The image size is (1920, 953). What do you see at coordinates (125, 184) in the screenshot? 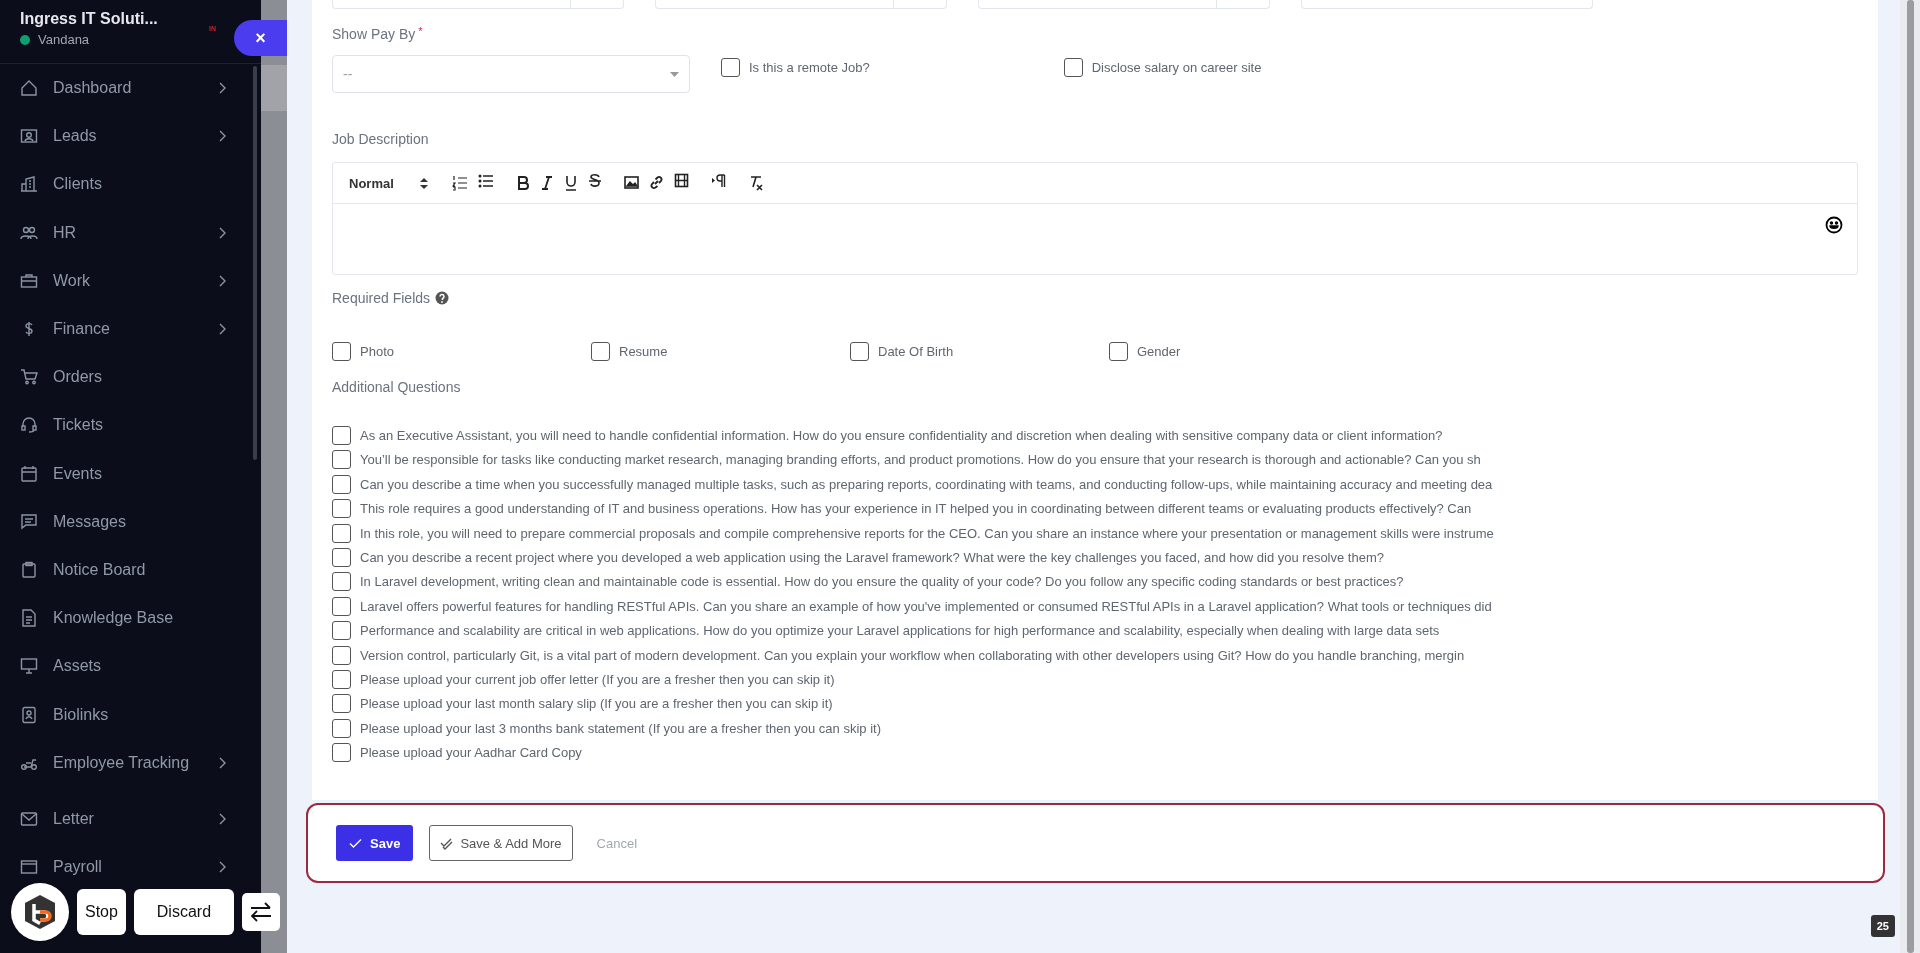
I see `sidebar-item: Clients` at bounding box center [125, 184].